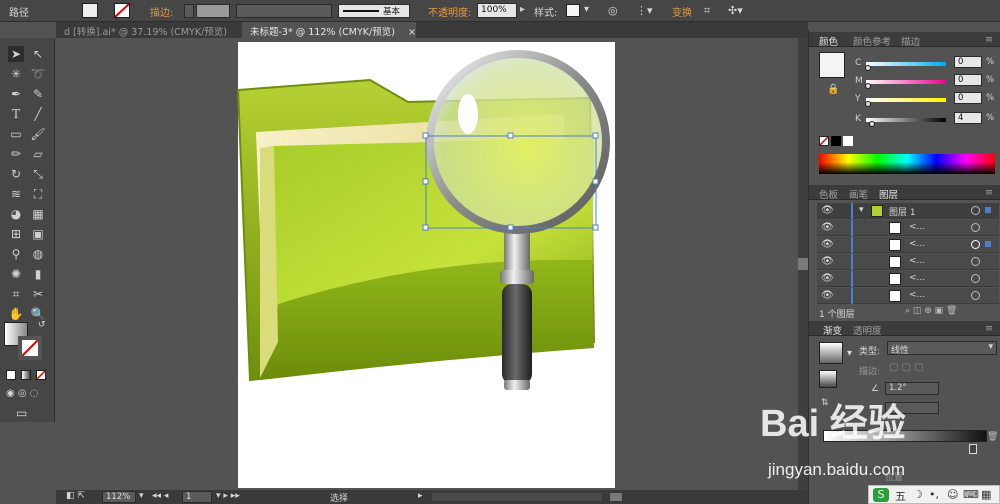 Image resolution: width=1000 pixels, height=504 pixels. Describe the element at coordinates (16, 54) in the screenshot. I see `selection-tool-icon: ➤` at that location.